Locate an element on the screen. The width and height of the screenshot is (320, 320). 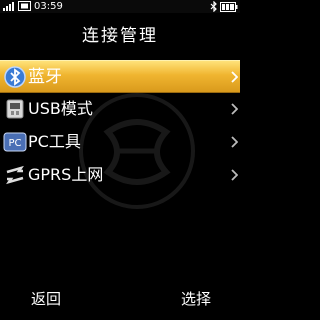
usb-icon is located at coordinates (15, 109).